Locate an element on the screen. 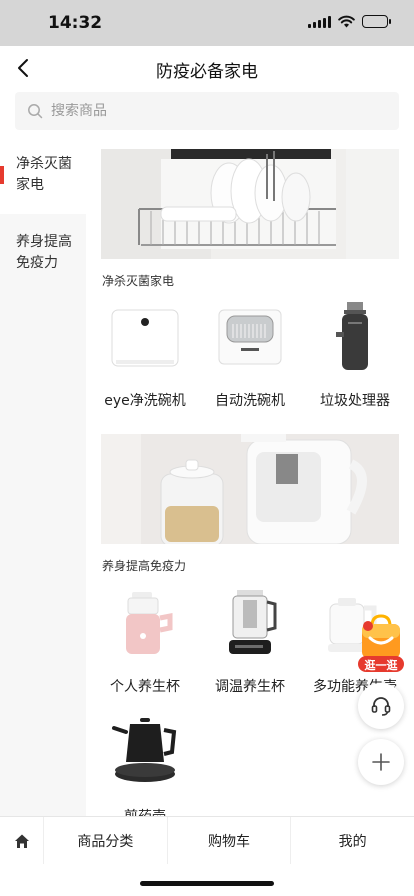 The image size is (414, 896). health-pot-banner-image is located at coordinates (250, 489).